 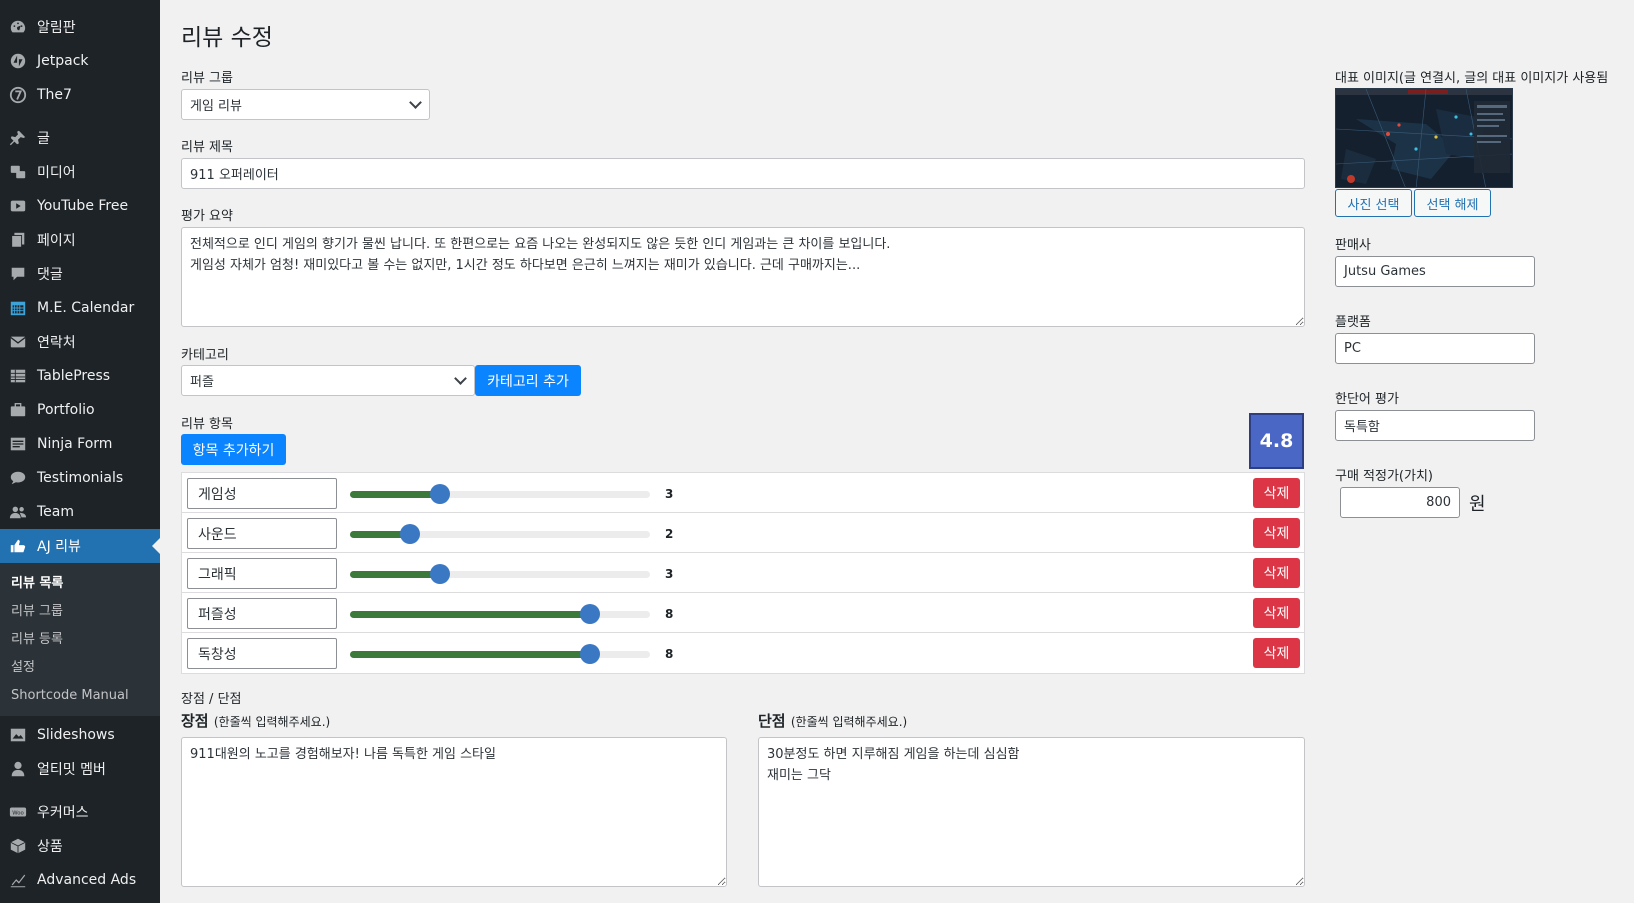 I want to click on product-icon, so click(x=18, y=846).